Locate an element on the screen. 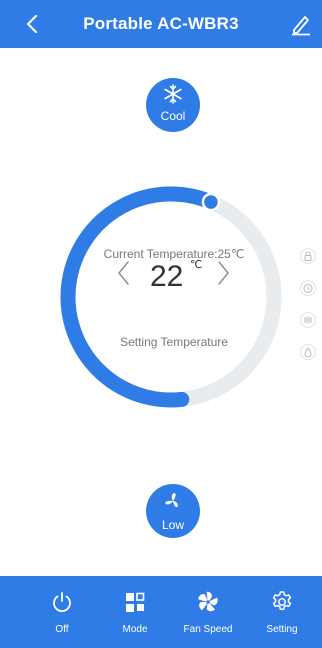 This screenshot has height=648, width=322. tab-mode: Mode is located at coordinates (135, 612).